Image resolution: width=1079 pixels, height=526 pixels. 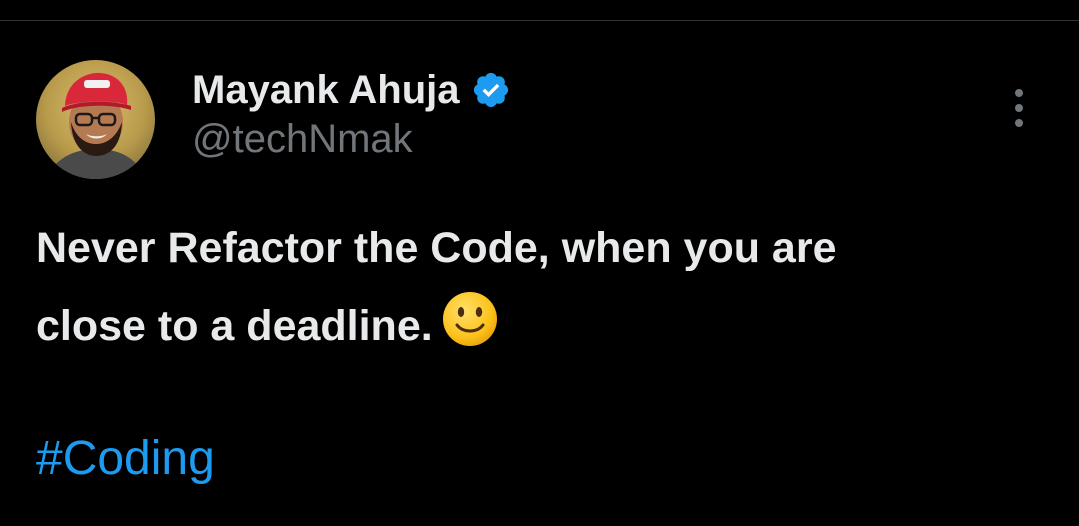 I want to click on avatar, so click(x=95, y=119).